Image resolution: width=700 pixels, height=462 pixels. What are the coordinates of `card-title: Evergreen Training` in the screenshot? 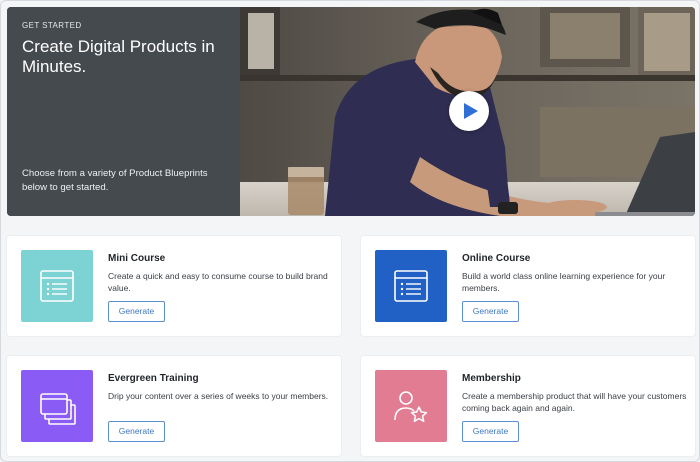 It's located at (153, 378).